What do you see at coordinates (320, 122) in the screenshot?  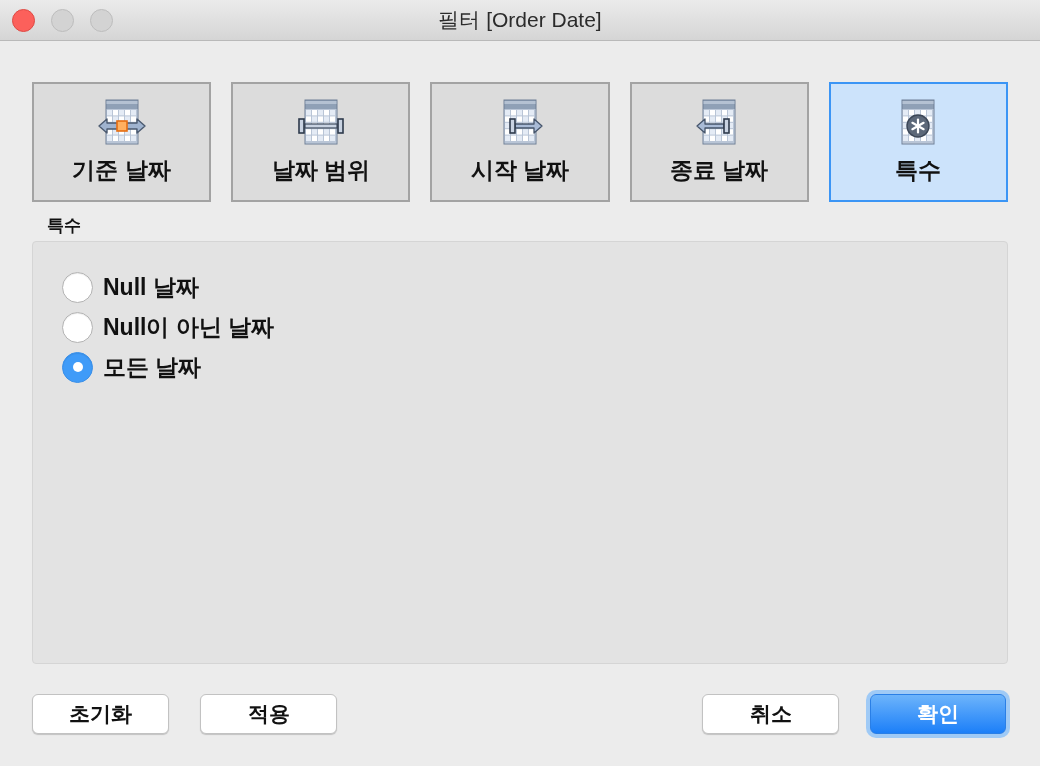 I see `calendar-range-icon` at bounding box center [320, 122].